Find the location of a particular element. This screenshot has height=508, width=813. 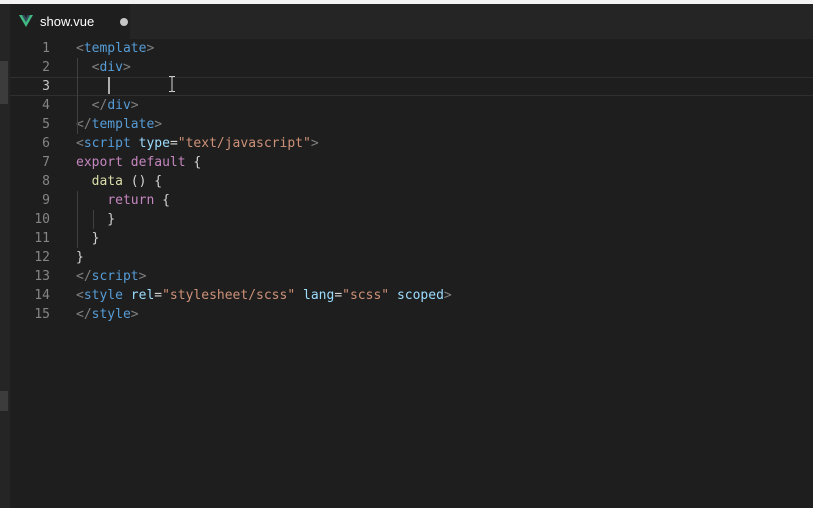

code-line: 6 <script type="text/javascript"> is located at coordinates (411, 143).